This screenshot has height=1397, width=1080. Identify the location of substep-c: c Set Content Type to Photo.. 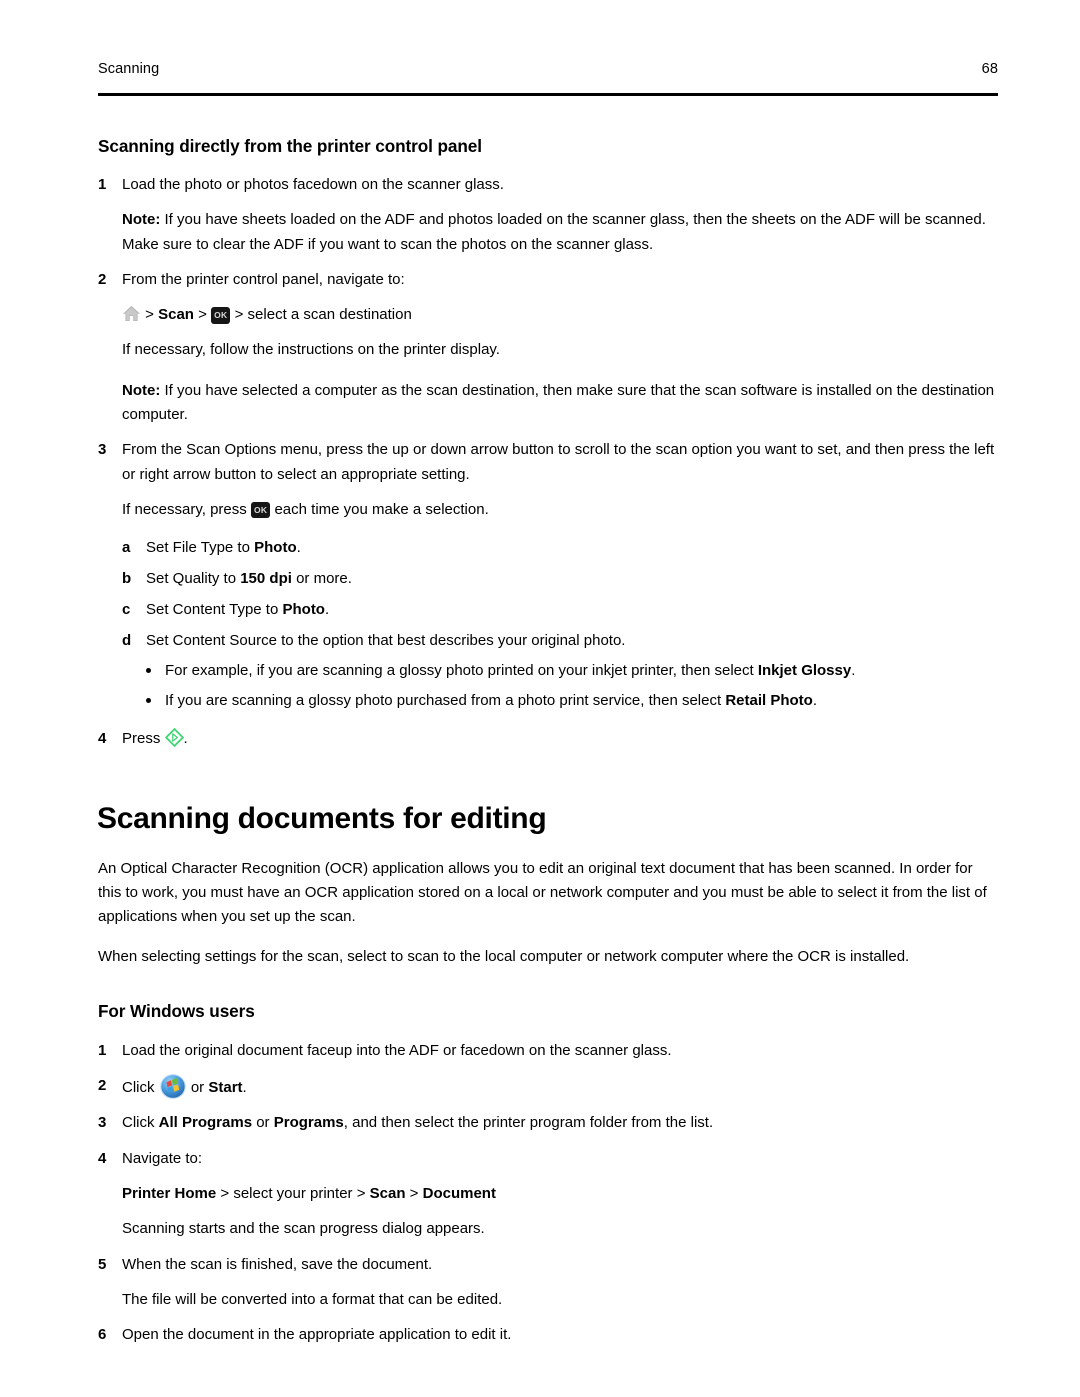
(561, 610).